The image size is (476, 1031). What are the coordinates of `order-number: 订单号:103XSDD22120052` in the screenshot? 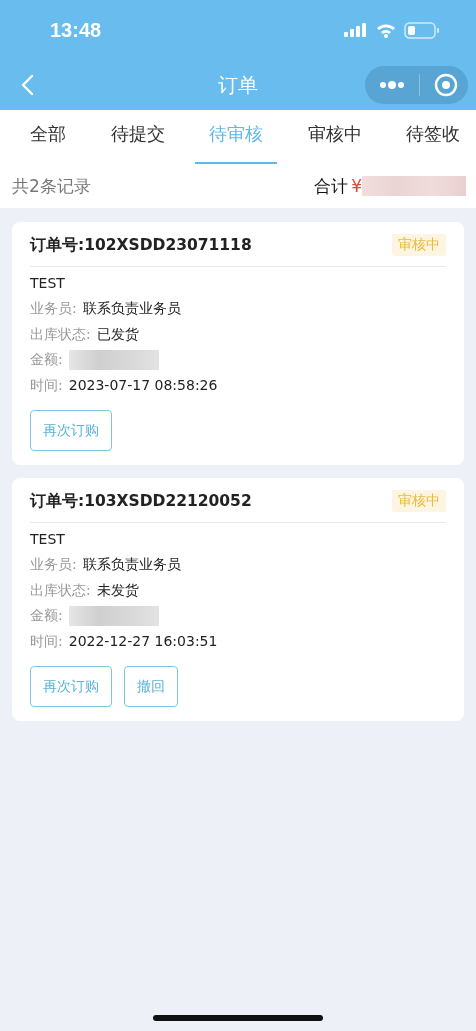 It's located at (141, 501).